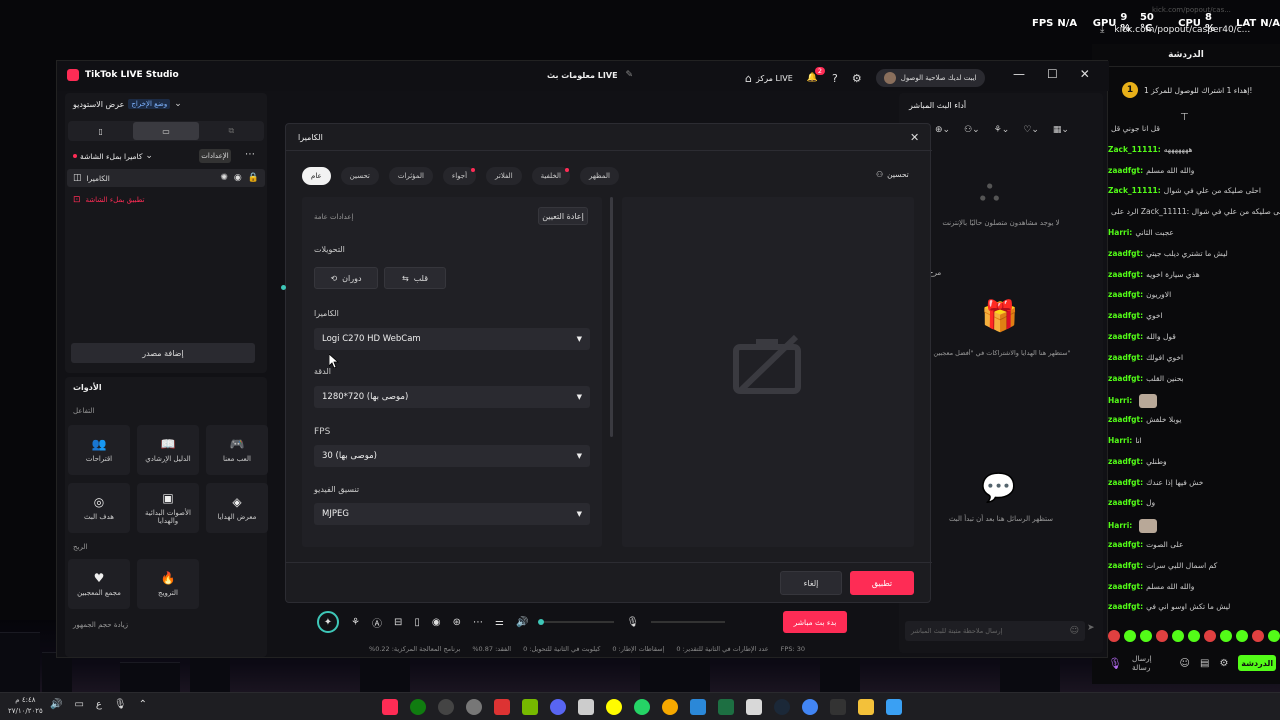 Image resolution: width=1280 pixels, height=720 pixels. What do you see at coordinates (417, 622) in the screenshot?
I see `phone-icon: ▯` at bounding box center [417, 622].